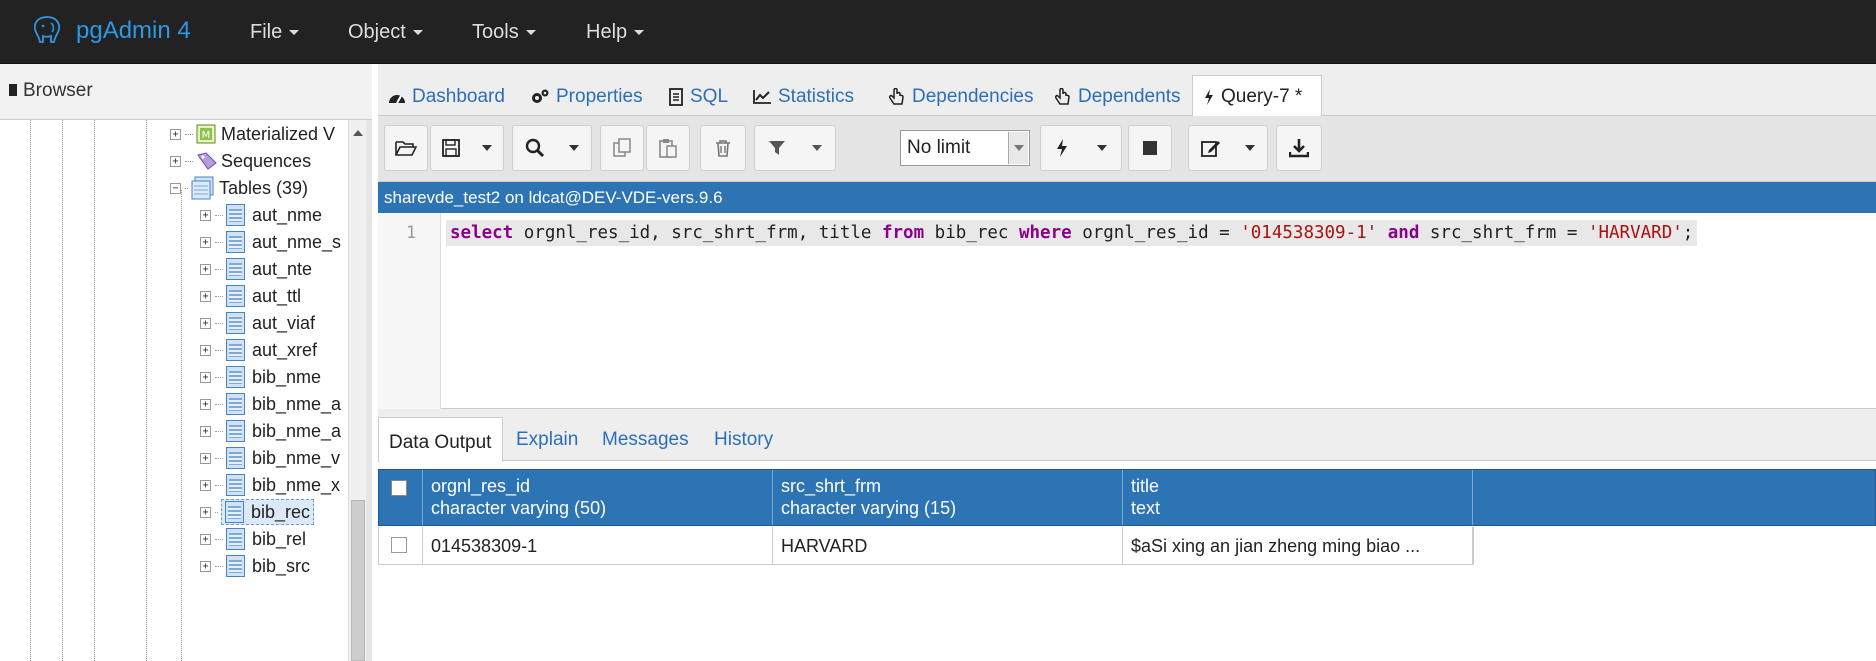 Image resolution: width=1876 pixels, height=661 pixels. Describe the element at coordinates (358, 580) in the screenshot. I see `scroll-thumb` at that location.